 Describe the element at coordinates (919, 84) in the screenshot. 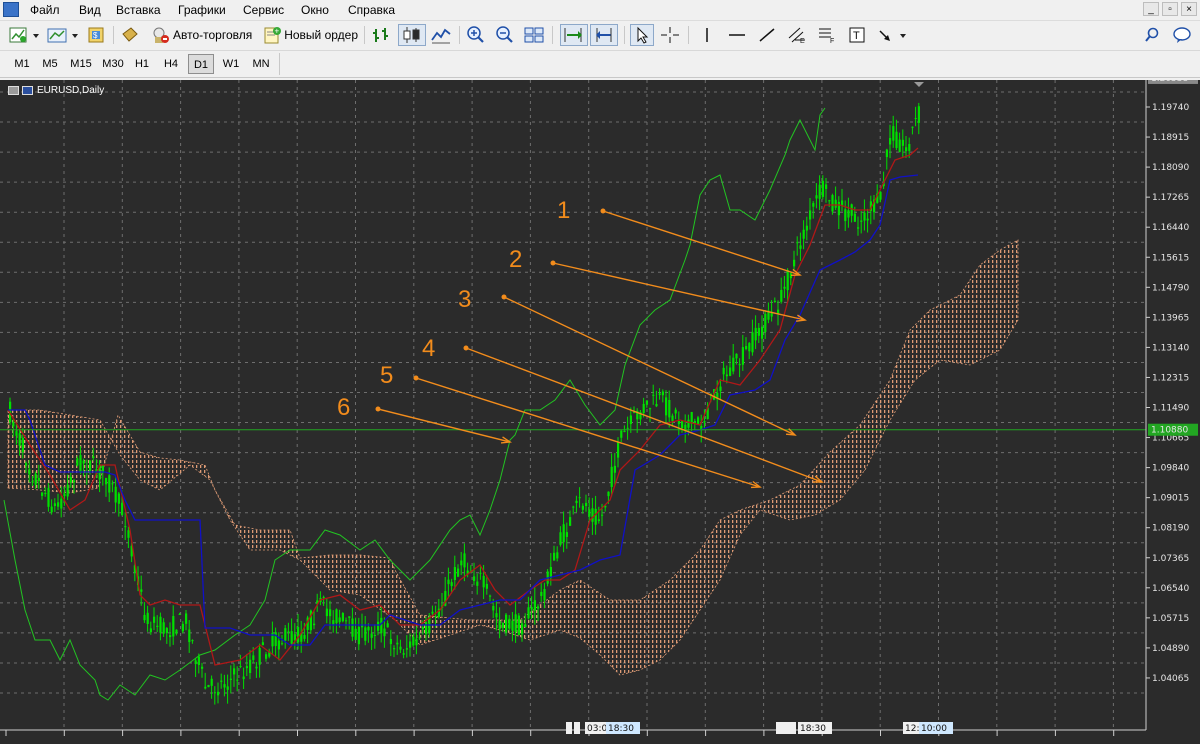

I see `chart-shift-marker` at that location.